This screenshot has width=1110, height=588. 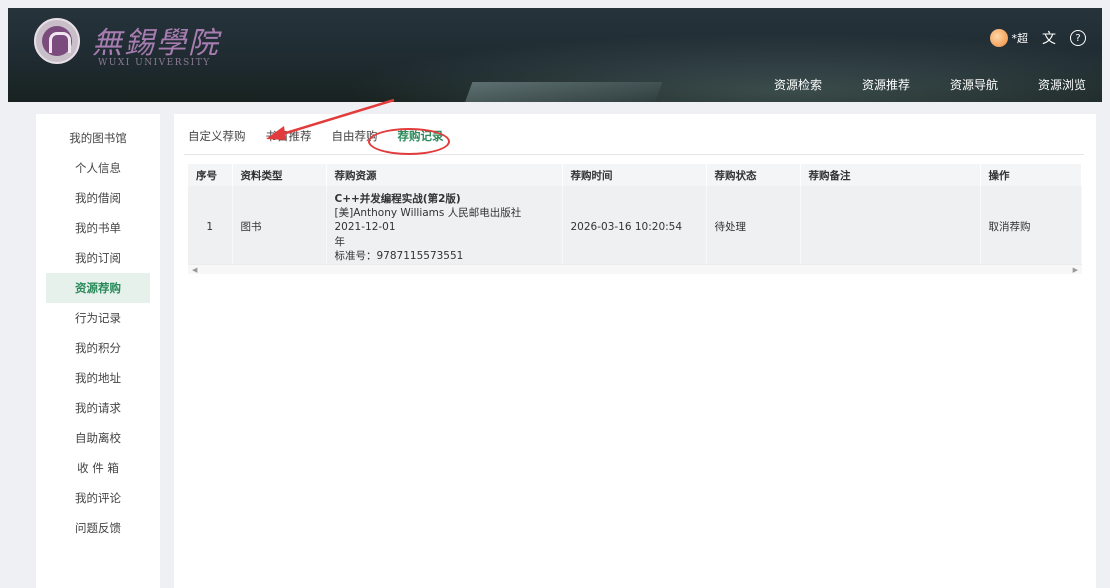 What do you see at coordinates (57, 41) in the screenshot?
I see `university-logo-icon` at bounding box center [57, 41].